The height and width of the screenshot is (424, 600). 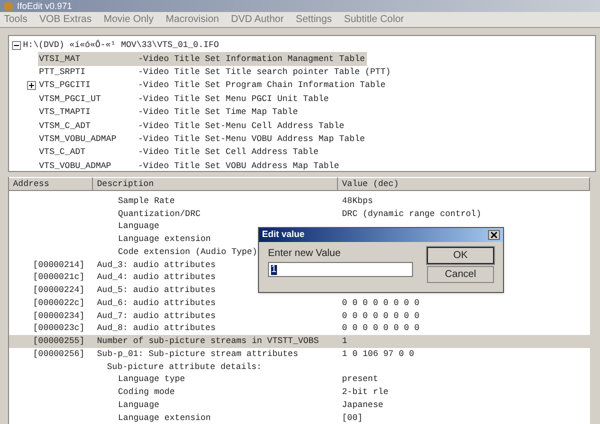 I want to click on description-cell: Number of sub-picture streams in VTSTT_VOBS, so click(x=208, y=341).